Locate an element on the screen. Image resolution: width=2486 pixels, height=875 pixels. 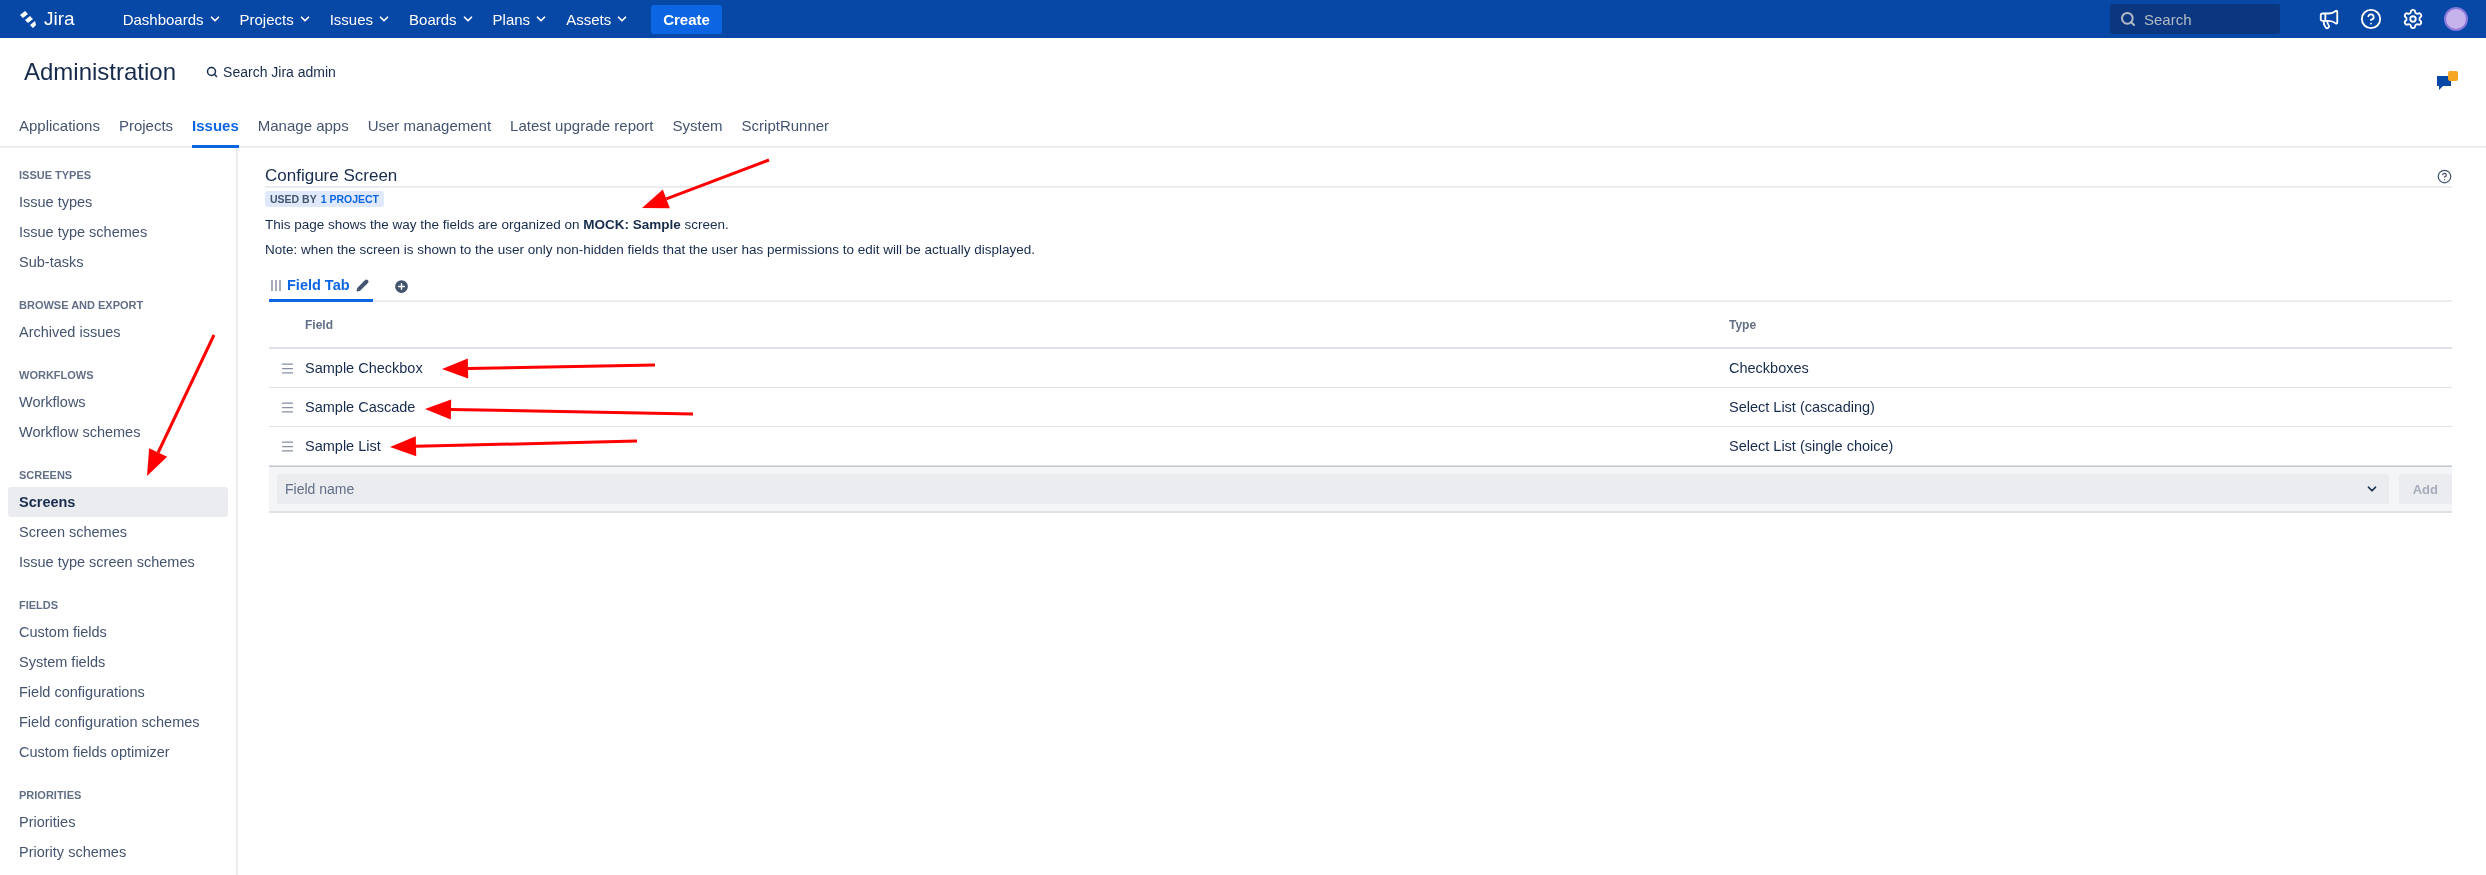
grip-icon is located at coordinates (276, 285).